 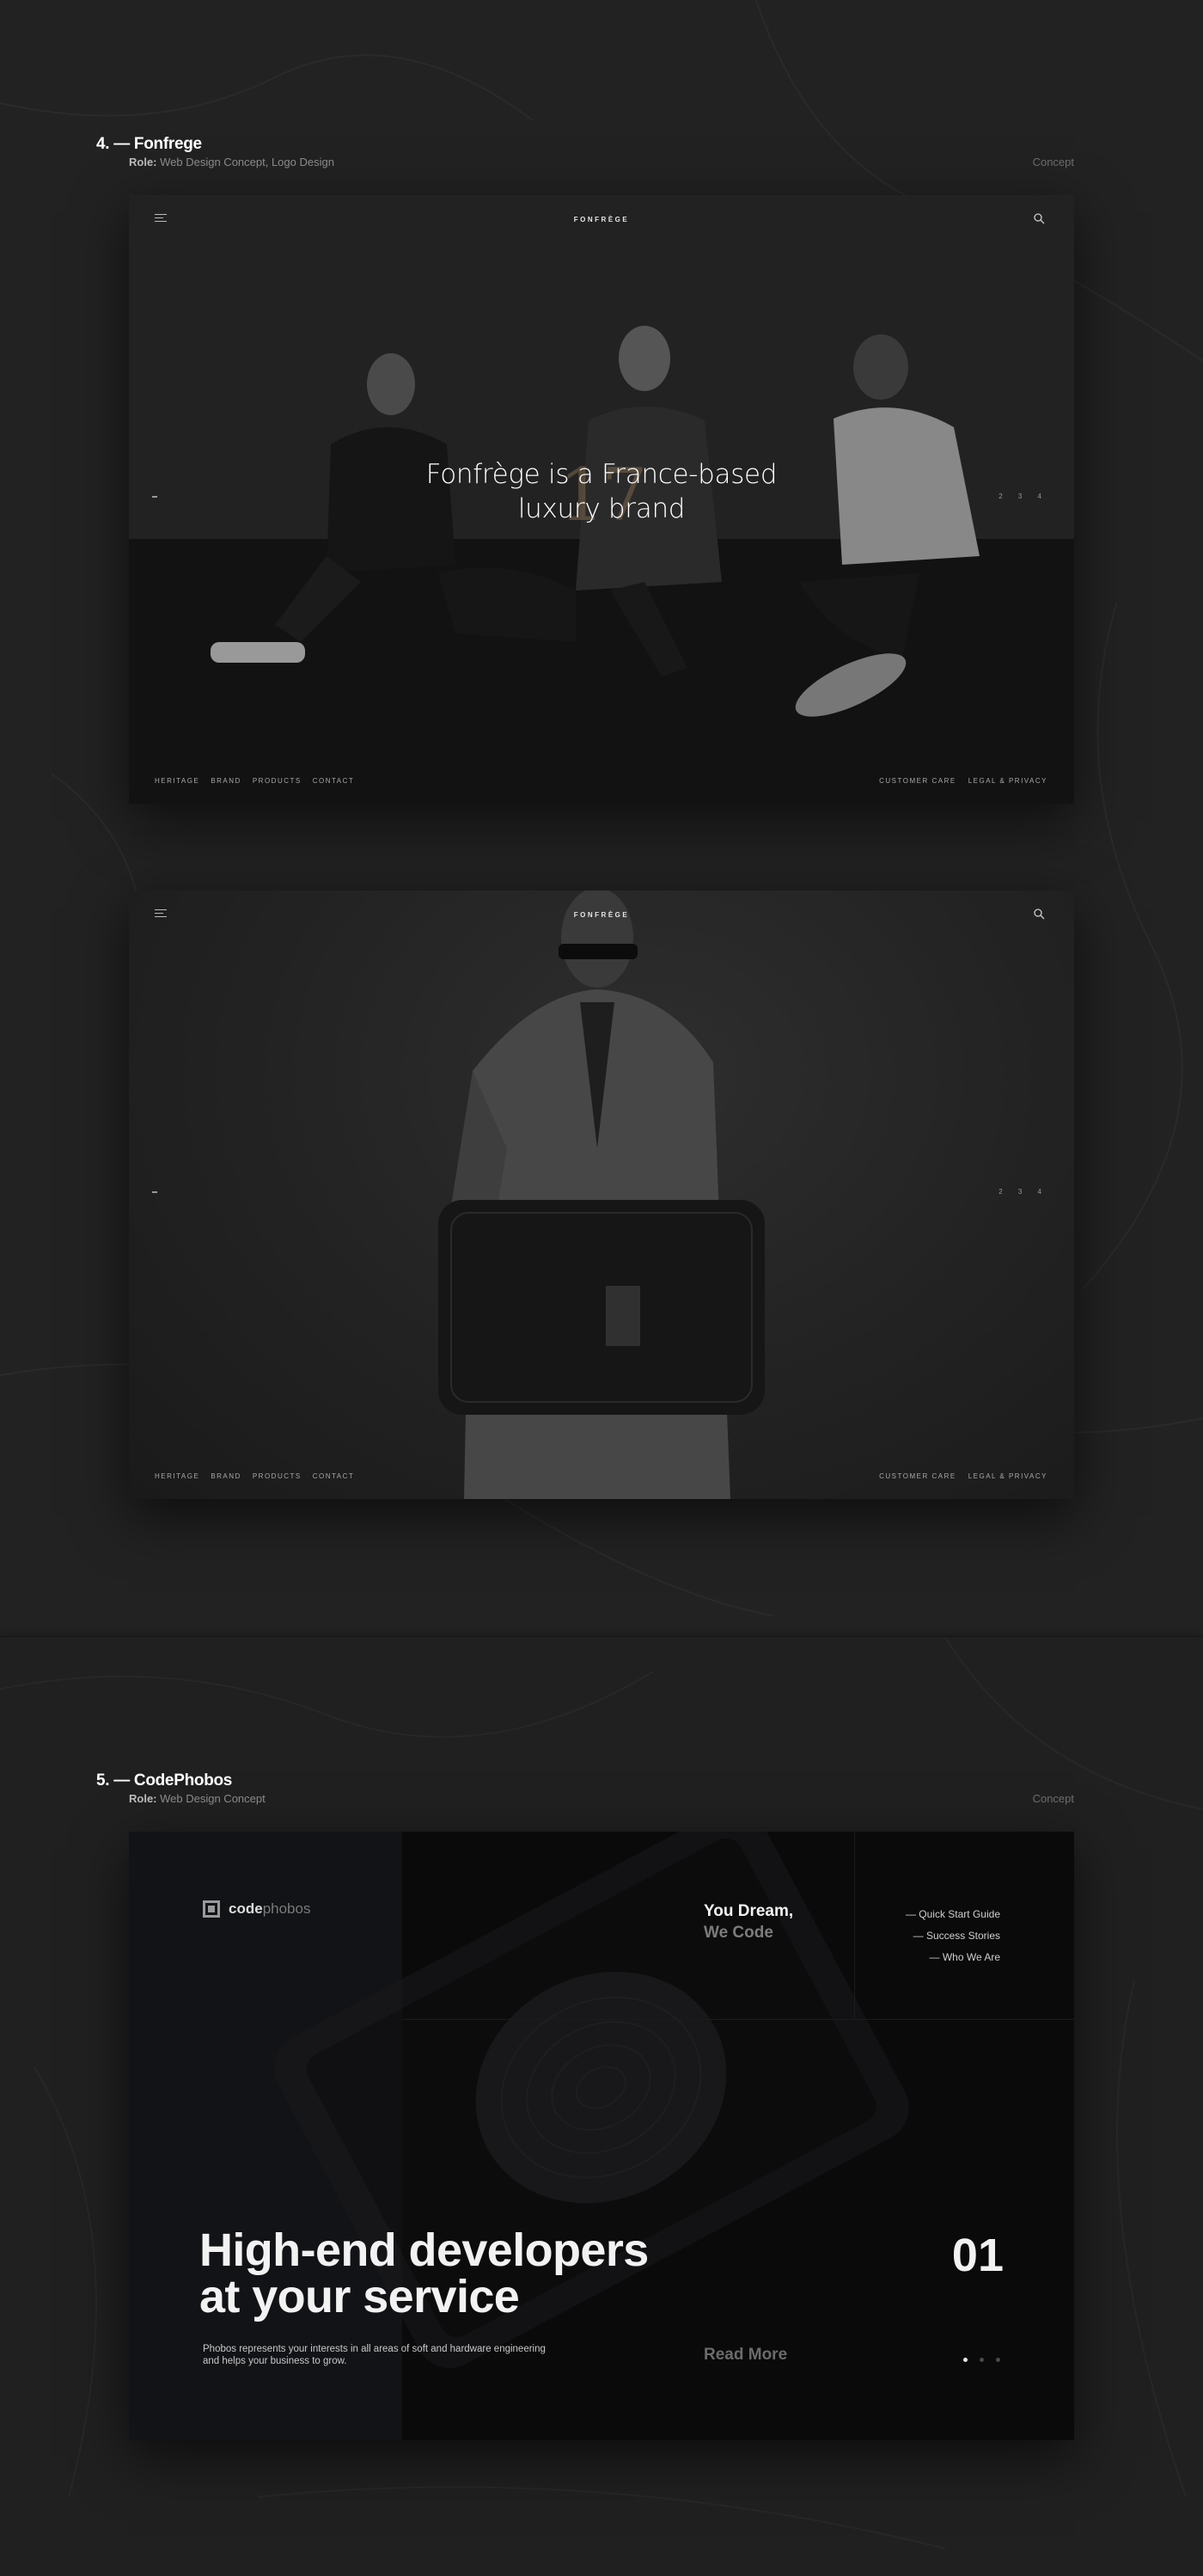 I want to click on hero-headline: High-end developers at your service, so click(x=424, y=2273).